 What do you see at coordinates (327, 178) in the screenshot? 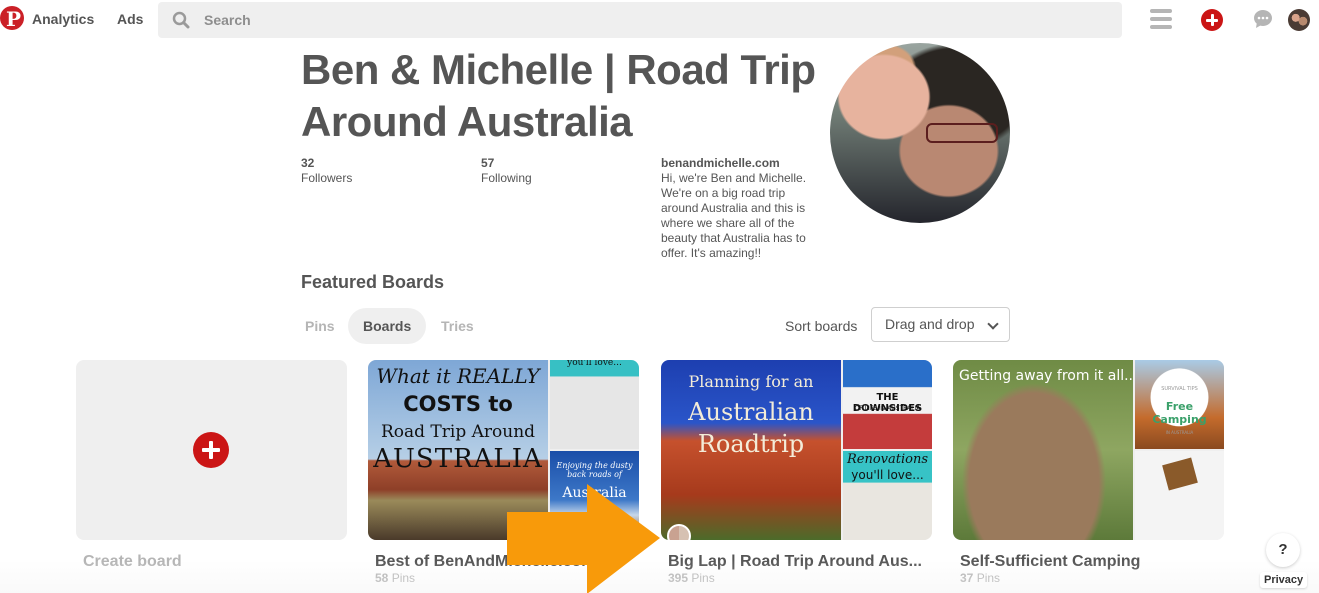
I see `followers-label: Followers` at bounding box center [327, 178].